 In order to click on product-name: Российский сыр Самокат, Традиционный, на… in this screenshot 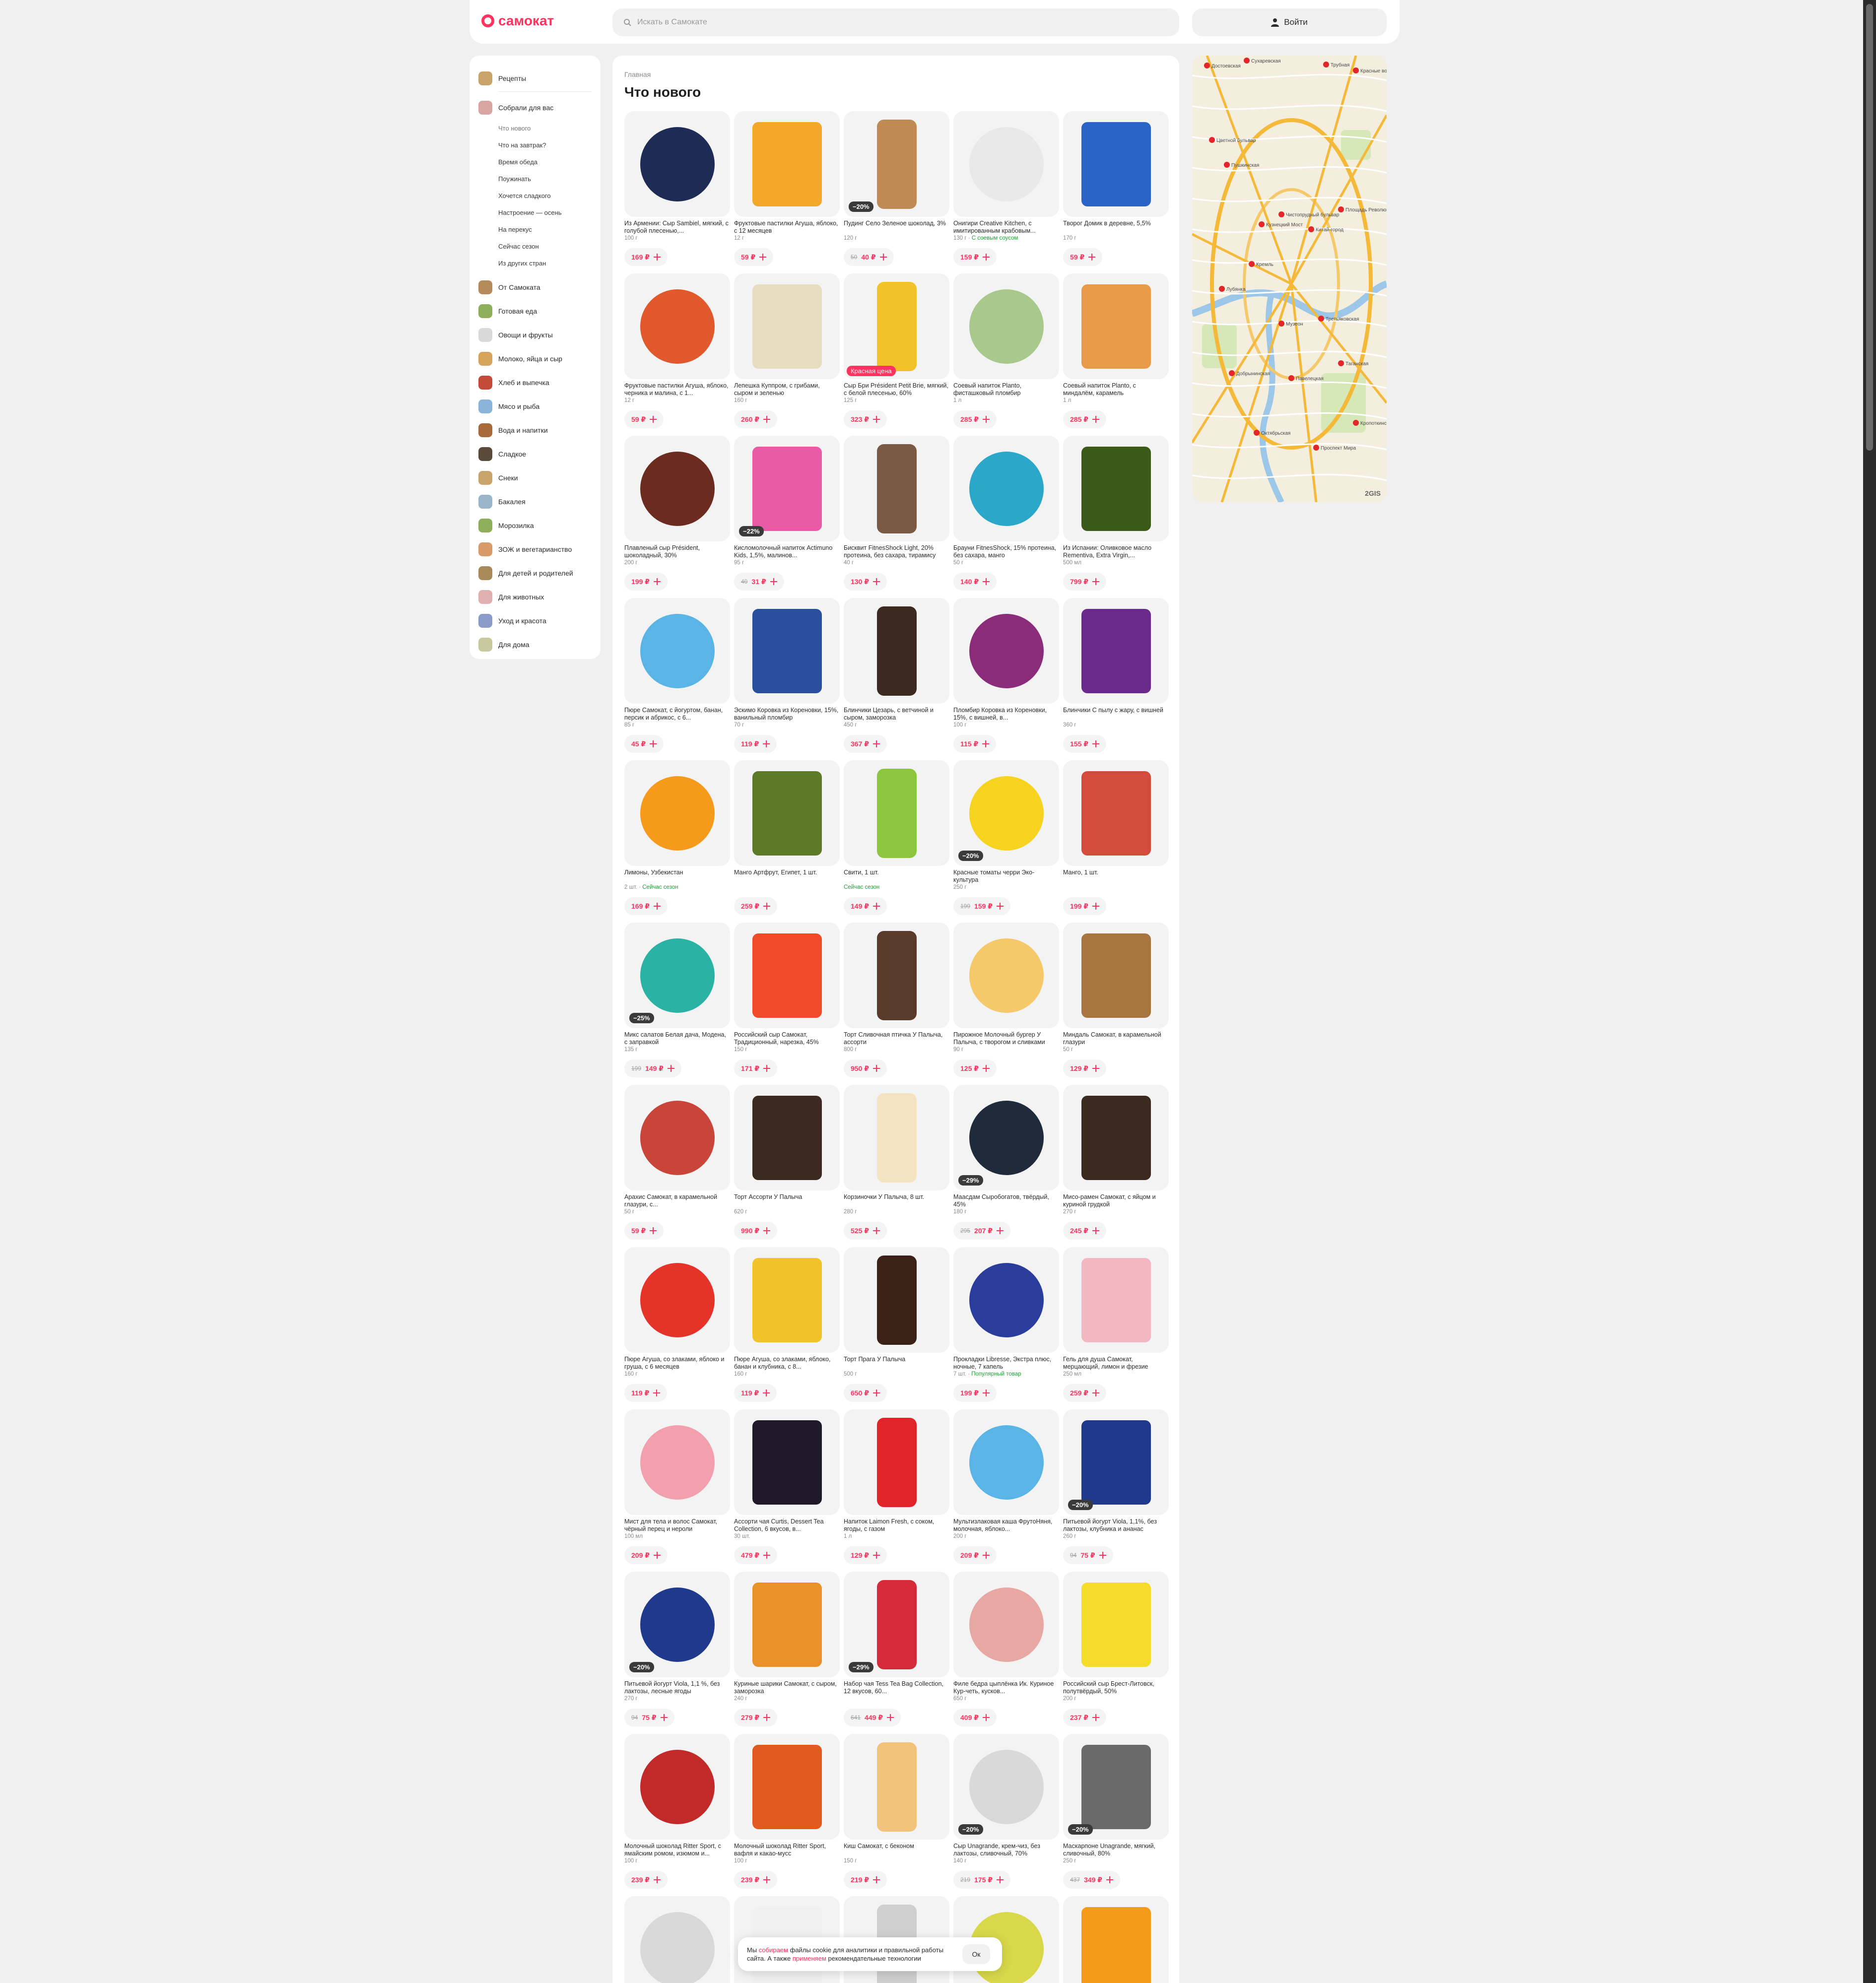, I will do `click(787, 1039)`.